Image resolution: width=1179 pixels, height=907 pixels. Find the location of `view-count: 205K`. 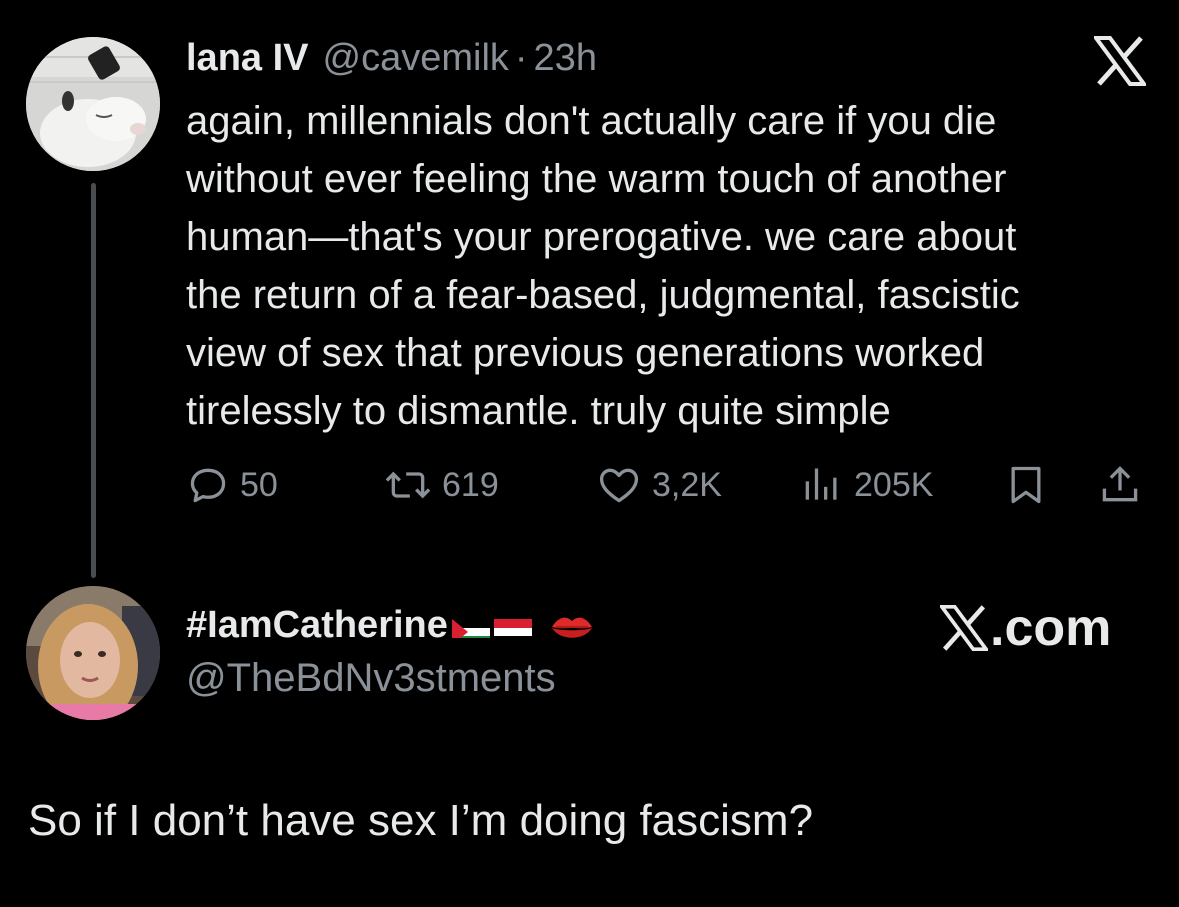

view-count: 205K is located at coordinates (894, 484).